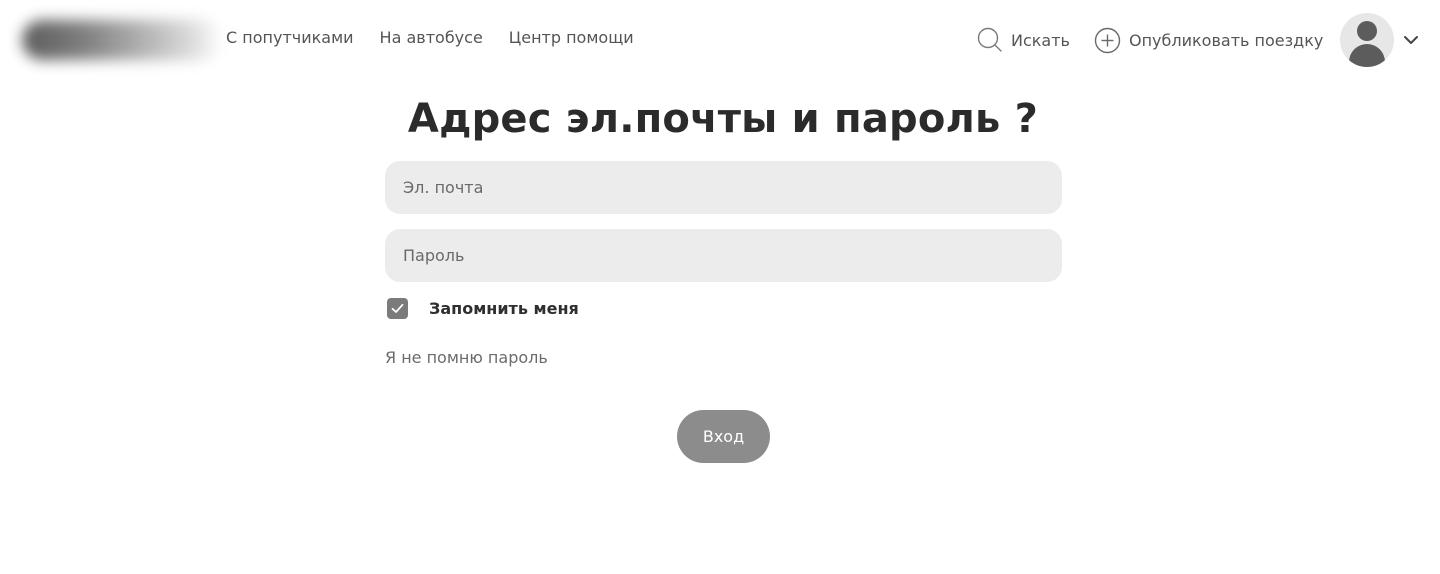  What do you see at coordinates (1367, 55) in the screenshot?
I see `avatar-body-shape` at bounding box center [1367, 55].